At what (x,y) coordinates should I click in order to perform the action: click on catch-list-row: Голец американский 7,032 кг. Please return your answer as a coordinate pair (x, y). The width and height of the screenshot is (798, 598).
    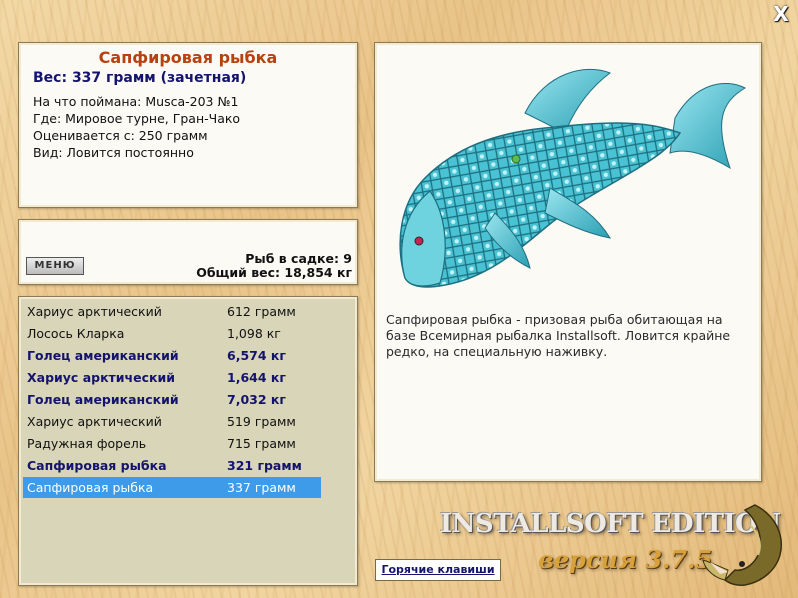
    Looking at the image, I should click on (172, 399).